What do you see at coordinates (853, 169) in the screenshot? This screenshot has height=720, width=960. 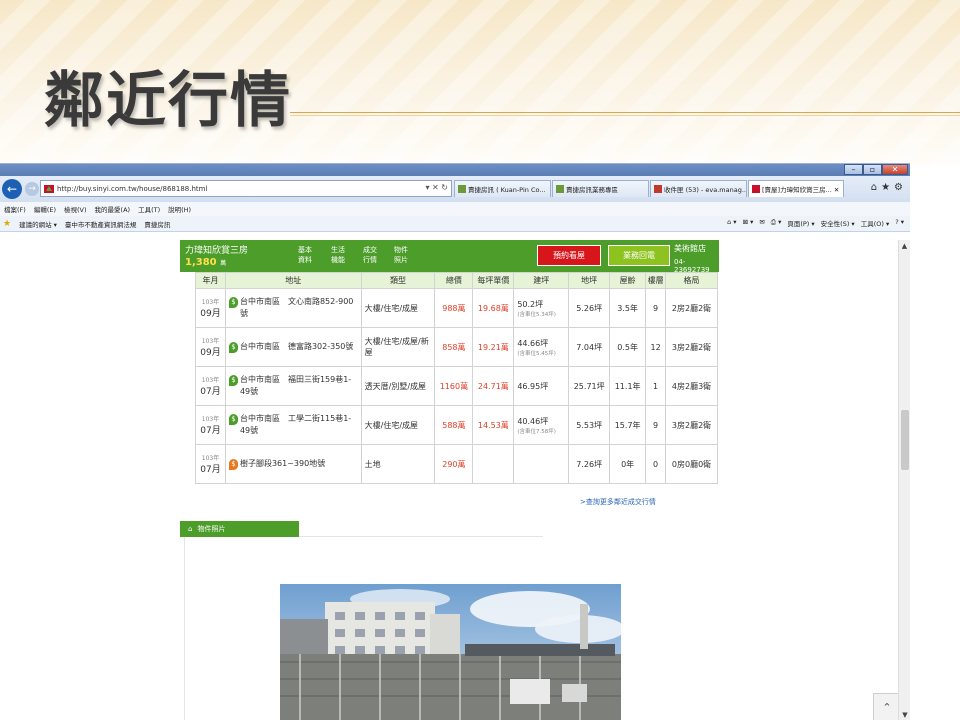 I see `minimize-button: –` at bounding box center [853, 169].